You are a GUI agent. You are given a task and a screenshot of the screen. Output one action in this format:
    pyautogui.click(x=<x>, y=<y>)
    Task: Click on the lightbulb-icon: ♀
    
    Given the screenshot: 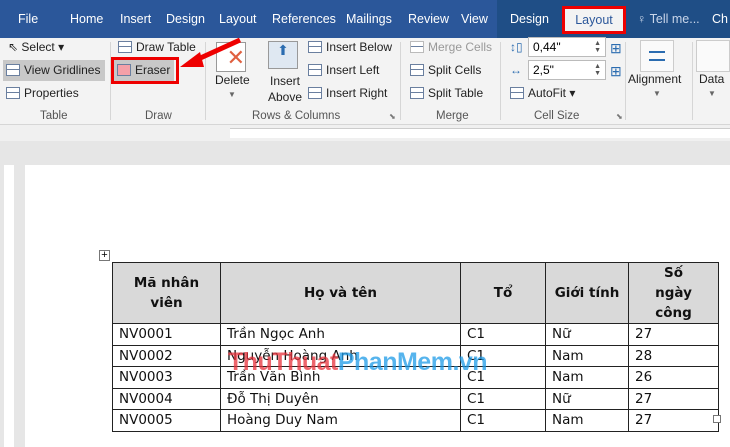 What is the action you would take?
    pyautogui.click(x=643, y=19)
    